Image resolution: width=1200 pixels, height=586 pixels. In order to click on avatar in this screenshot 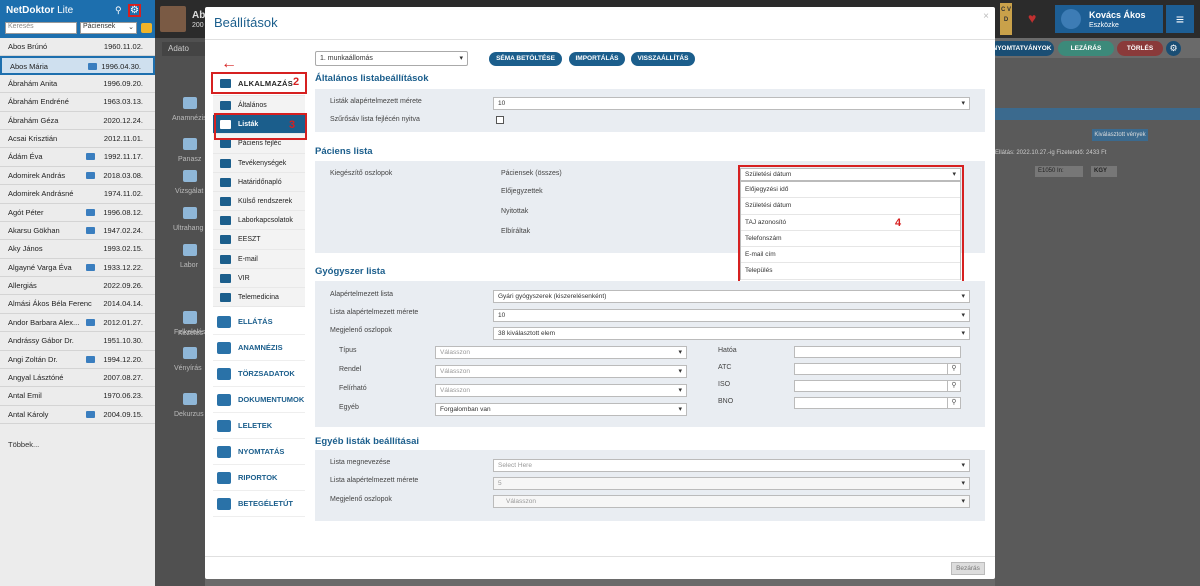, I will do `click(1071, 19)`.